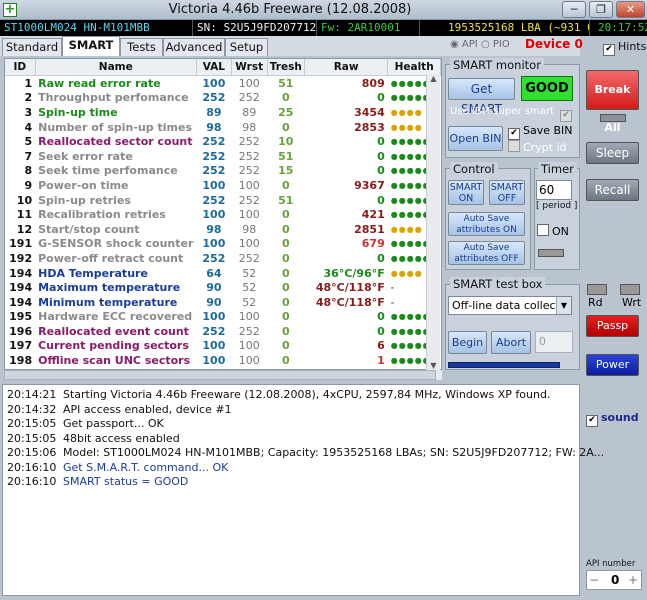 The height and width of the screenshot is (600, 647). What do you see at coordinates (223, 127) in the screenshot?
I see `table-row: 4 Number of spin-up times 98 98 0 2853 ●●●●` at bounding box center [223, 127].